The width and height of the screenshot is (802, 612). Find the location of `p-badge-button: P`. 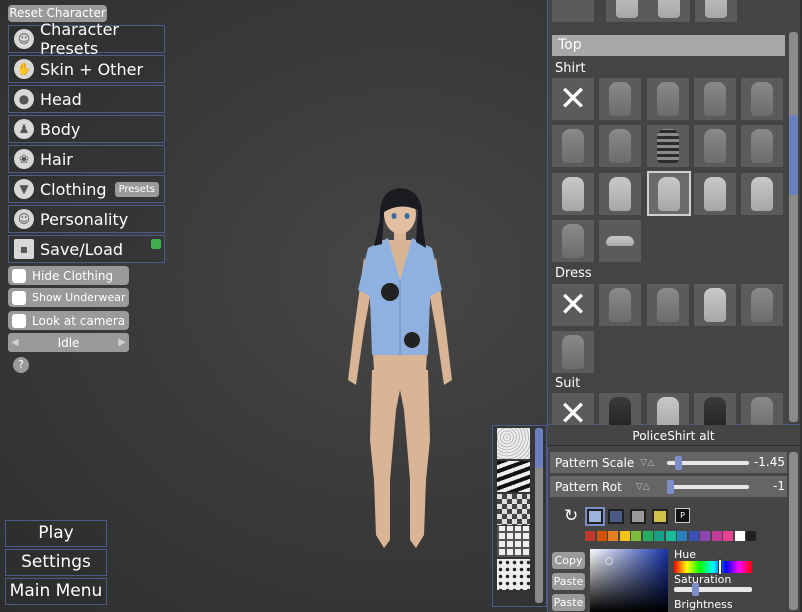

p-badge-button: P is located at coordinates (682, 515).